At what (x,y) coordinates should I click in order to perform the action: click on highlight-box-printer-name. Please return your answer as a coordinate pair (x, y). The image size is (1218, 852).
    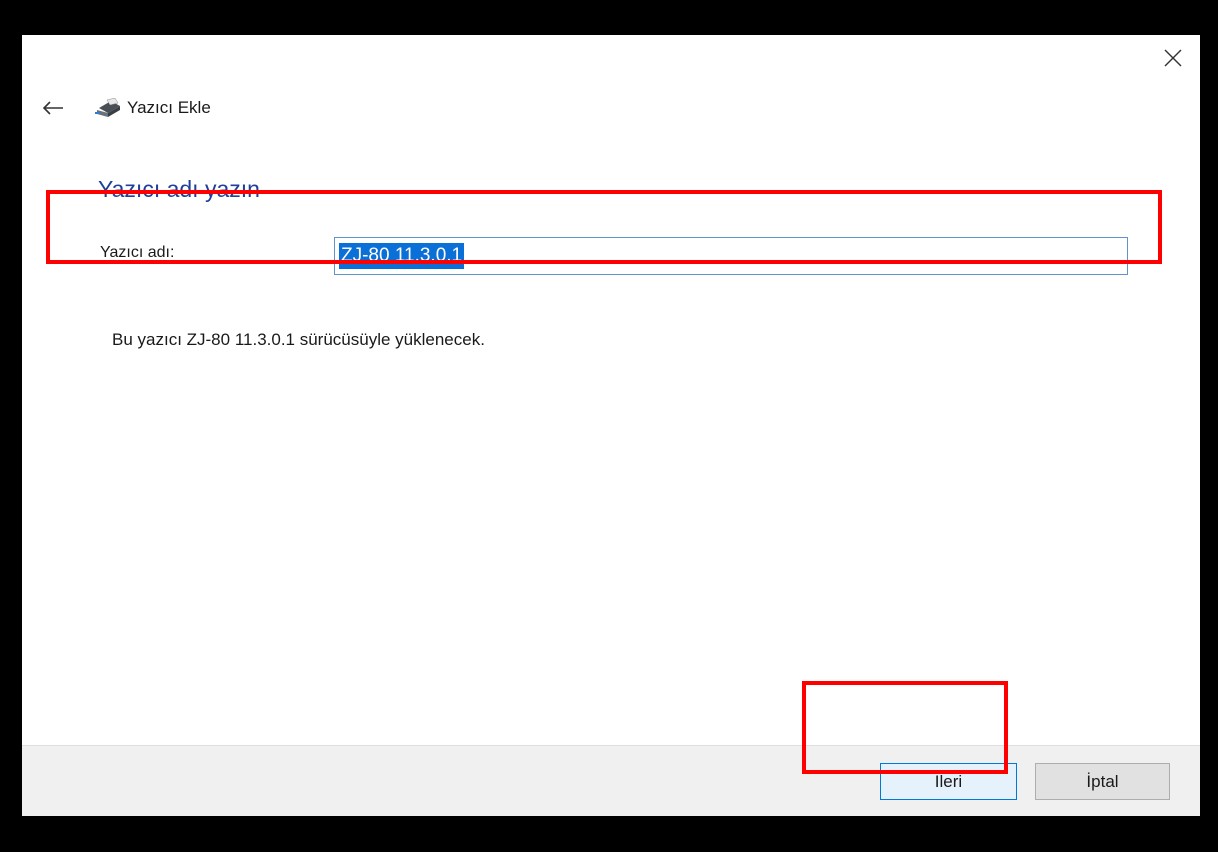
    Looking at the image, I should click on (604, 227).